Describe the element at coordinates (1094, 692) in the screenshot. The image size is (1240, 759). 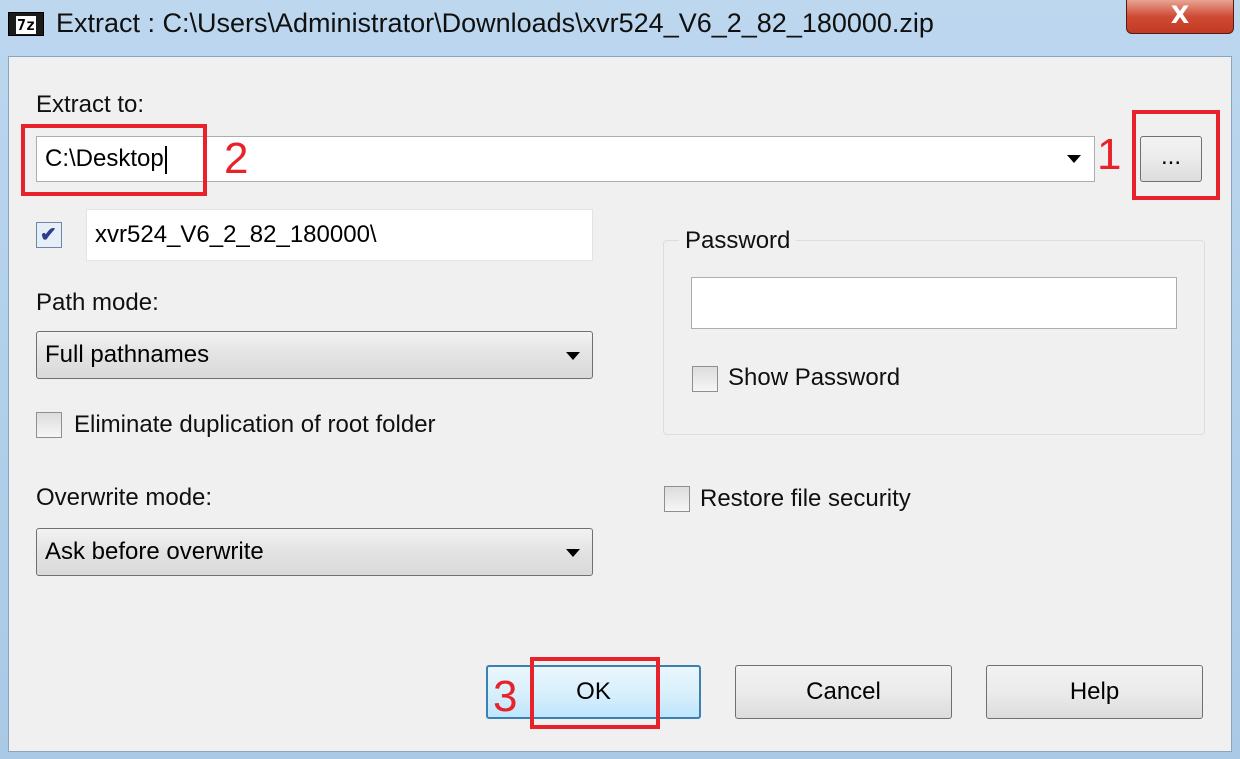
I see `help-button: Help` at that location.